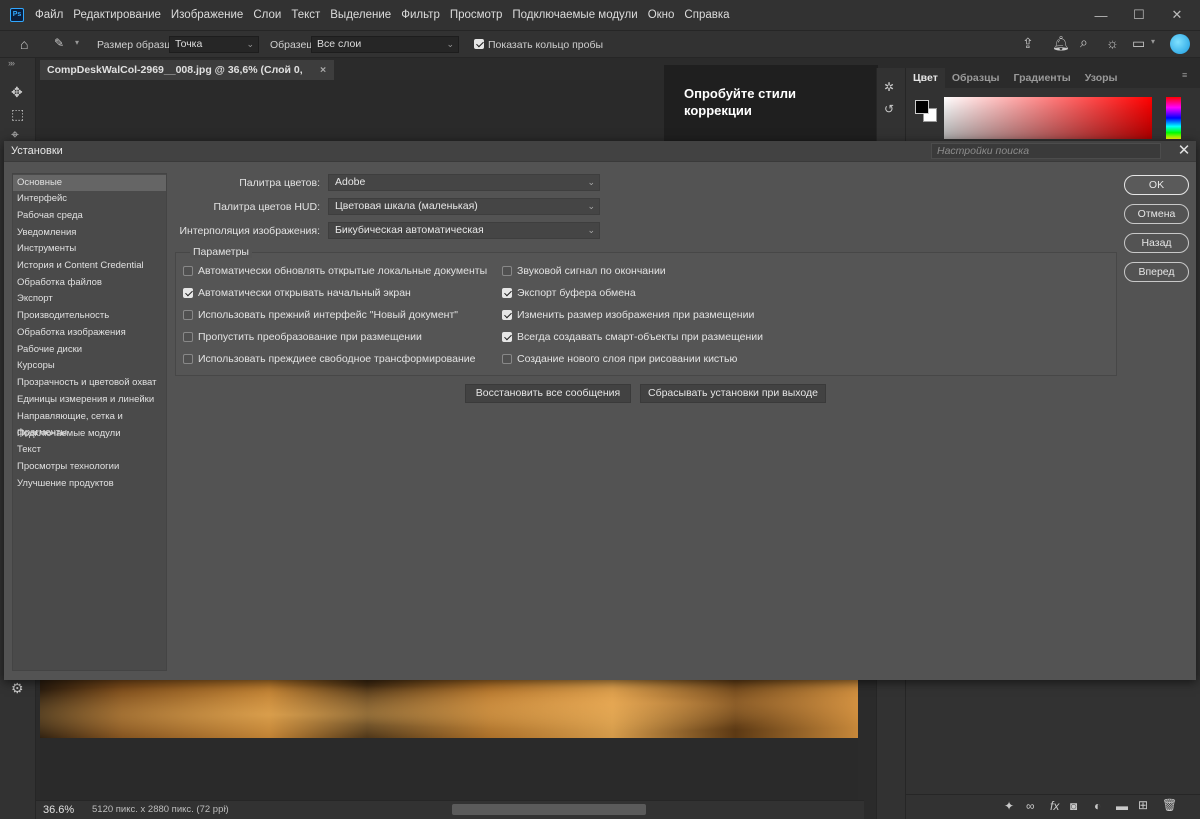  What do you see at coordinates (188, 315) in the screenshot?
I see `legacy-new-document-checkbox` at bounding box center [188, 315].